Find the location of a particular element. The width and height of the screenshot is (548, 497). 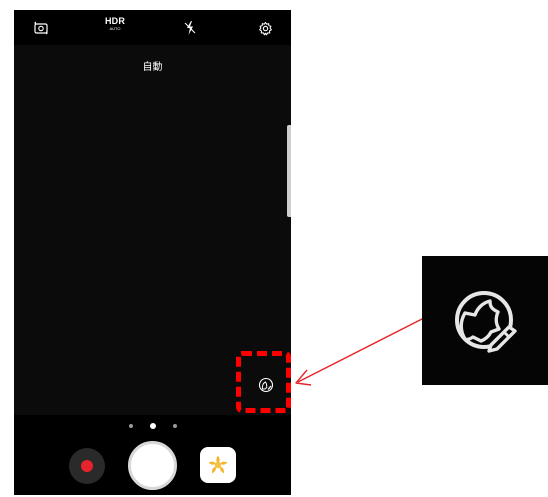

zoomed-icon-panel is located at coordinates (485, 320).